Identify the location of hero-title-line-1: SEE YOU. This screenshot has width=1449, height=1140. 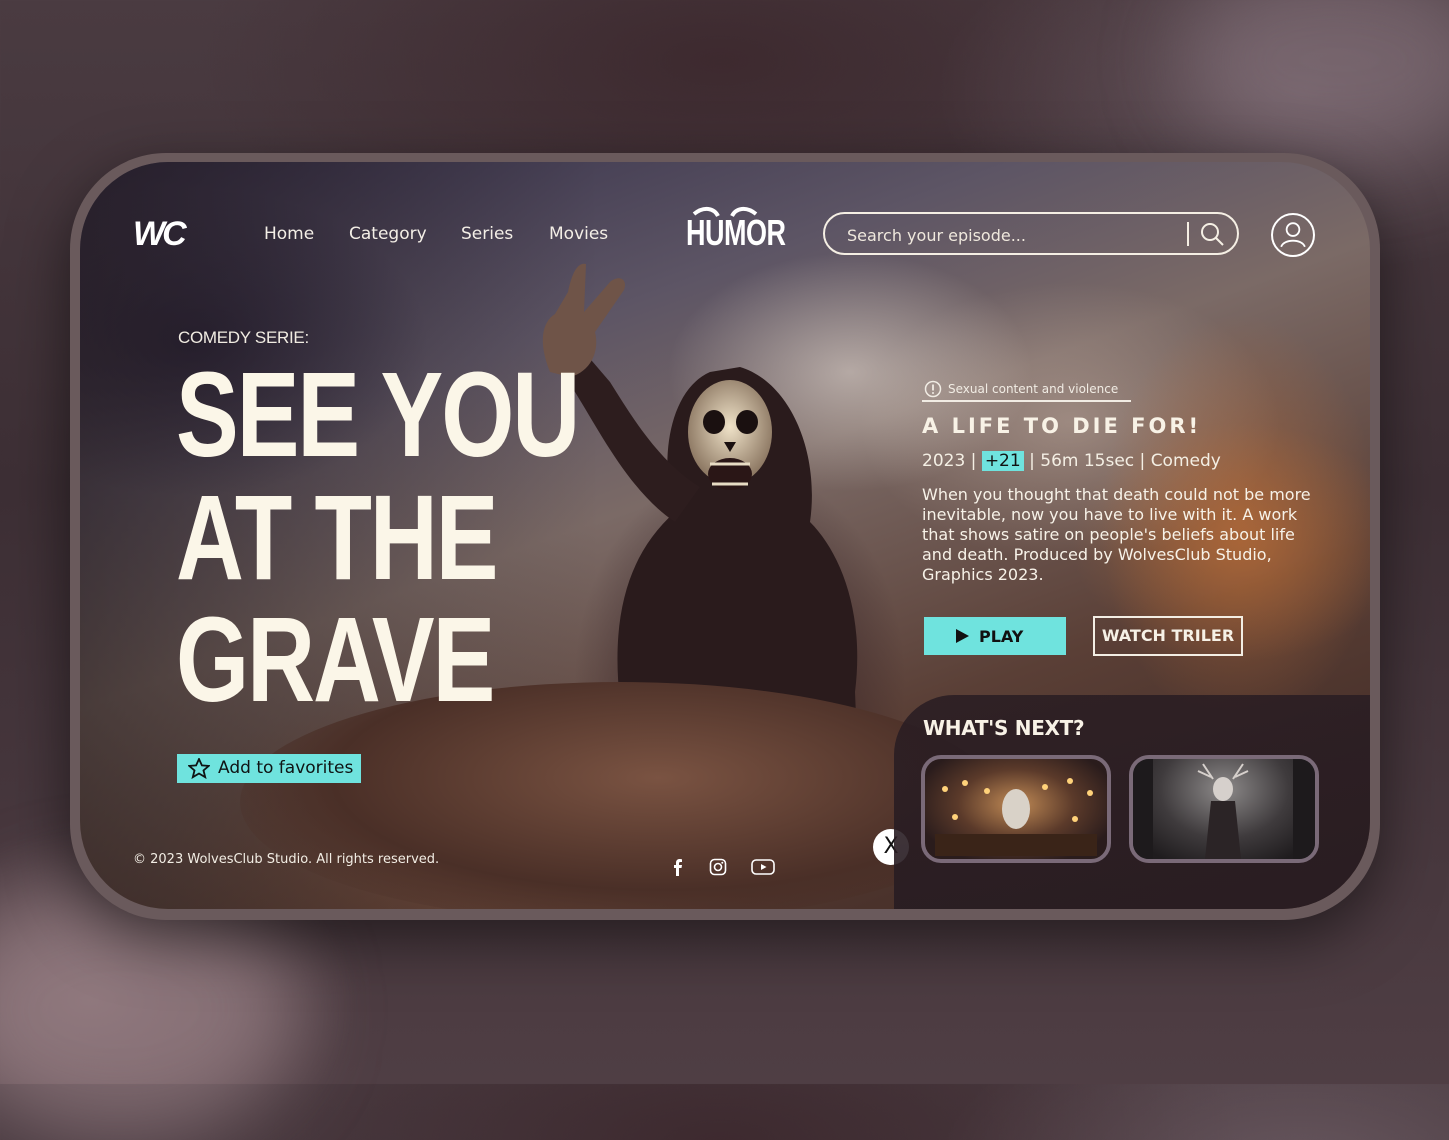
(378, 414).